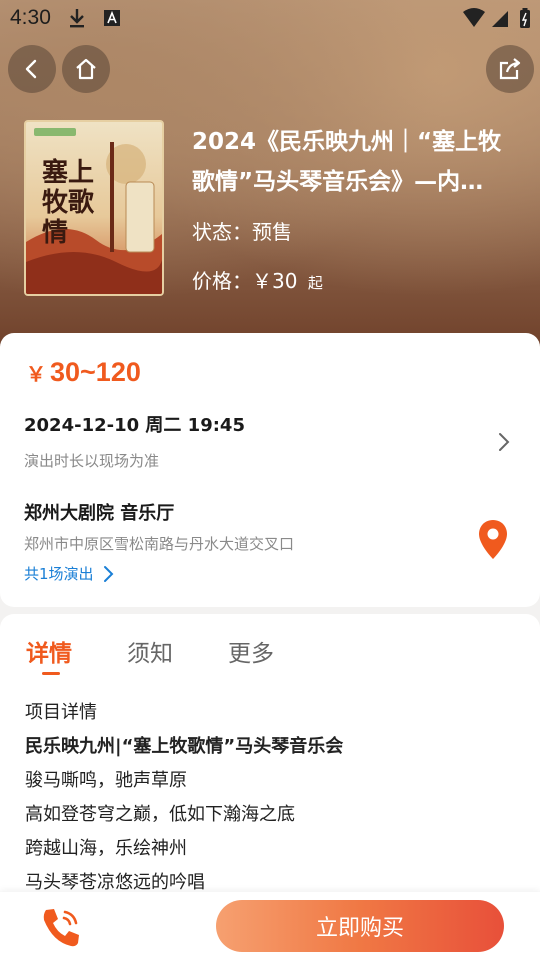 Image resolution: width=540 pixels, height=960 pixels. What do you see at coordinates (272, 232) in the screenshot?
I see `status-value: 预售` at bounding box center [272, 232].